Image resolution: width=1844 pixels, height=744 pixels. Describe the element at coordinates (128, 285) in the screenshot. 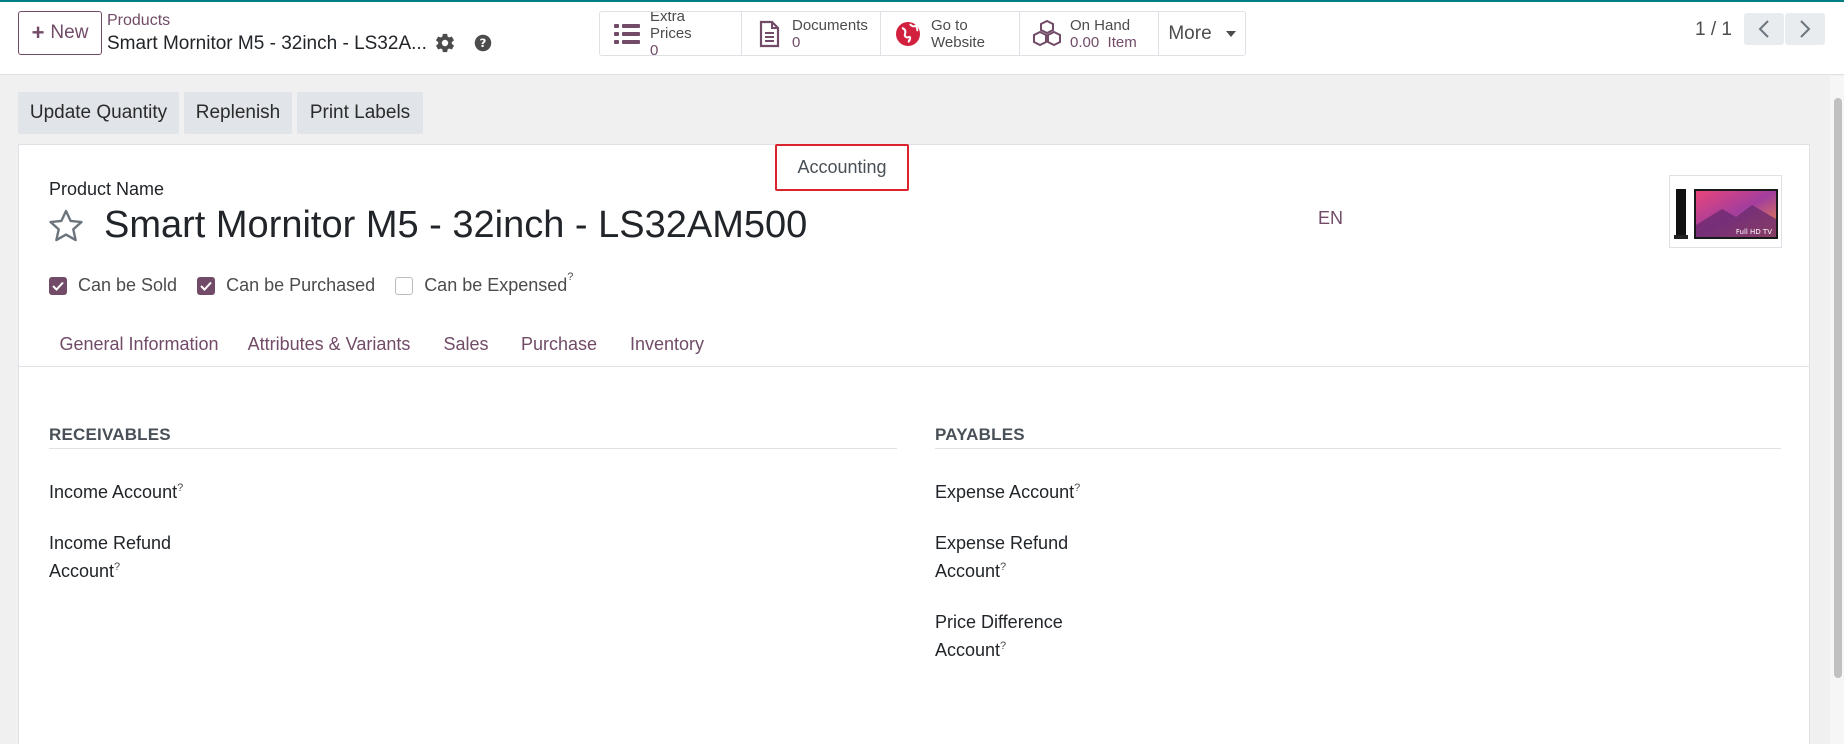

I see `can-be-sold-label: Can be Sold` at that location.